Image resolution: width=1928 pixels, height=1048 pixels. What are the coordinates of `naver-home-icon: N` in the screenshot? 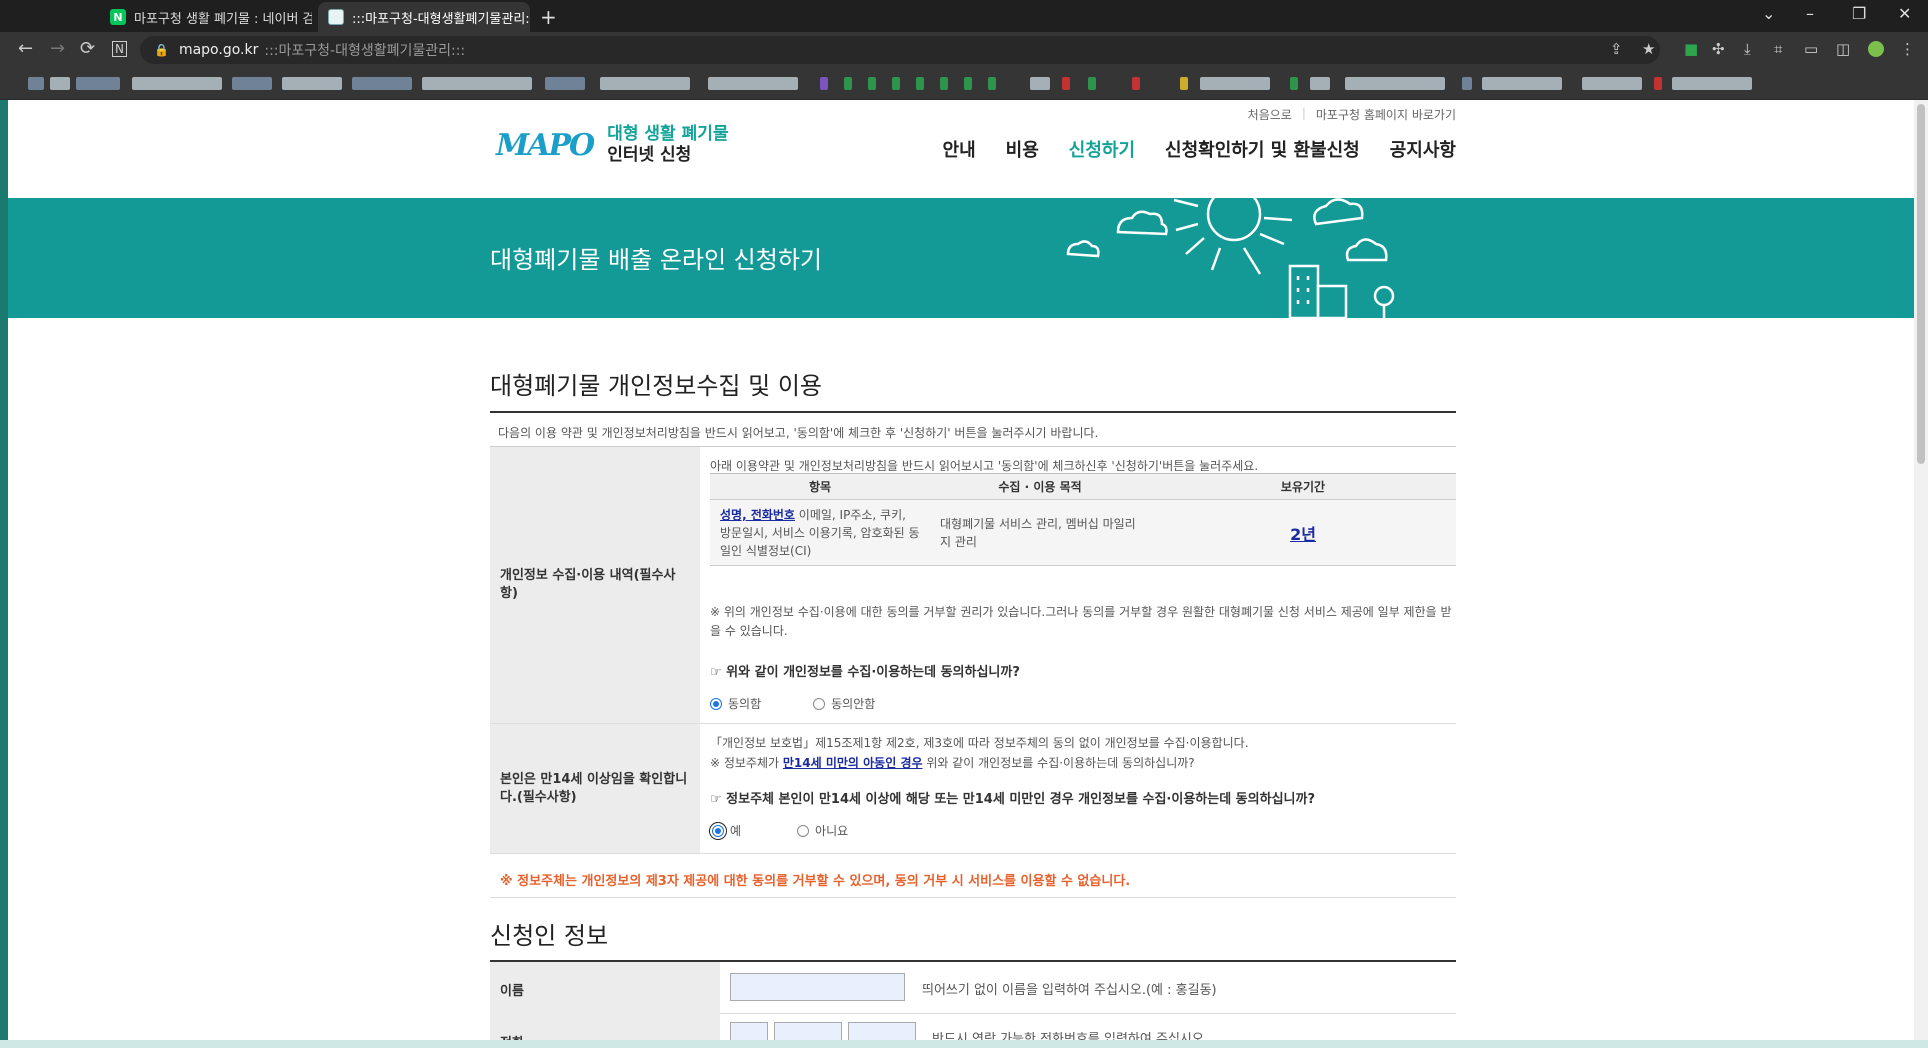 It's located at (119, 49).